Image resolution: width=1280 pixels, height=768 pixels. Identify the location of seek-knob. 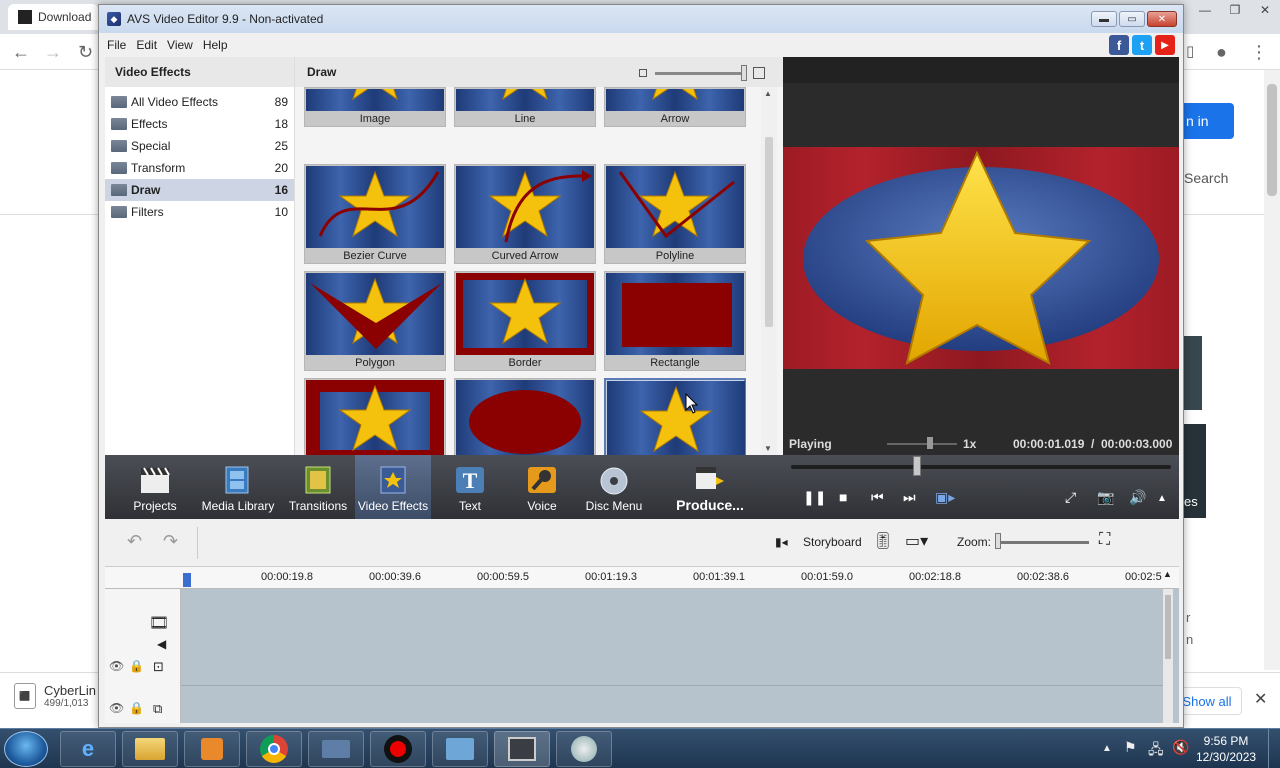
(917, 466).